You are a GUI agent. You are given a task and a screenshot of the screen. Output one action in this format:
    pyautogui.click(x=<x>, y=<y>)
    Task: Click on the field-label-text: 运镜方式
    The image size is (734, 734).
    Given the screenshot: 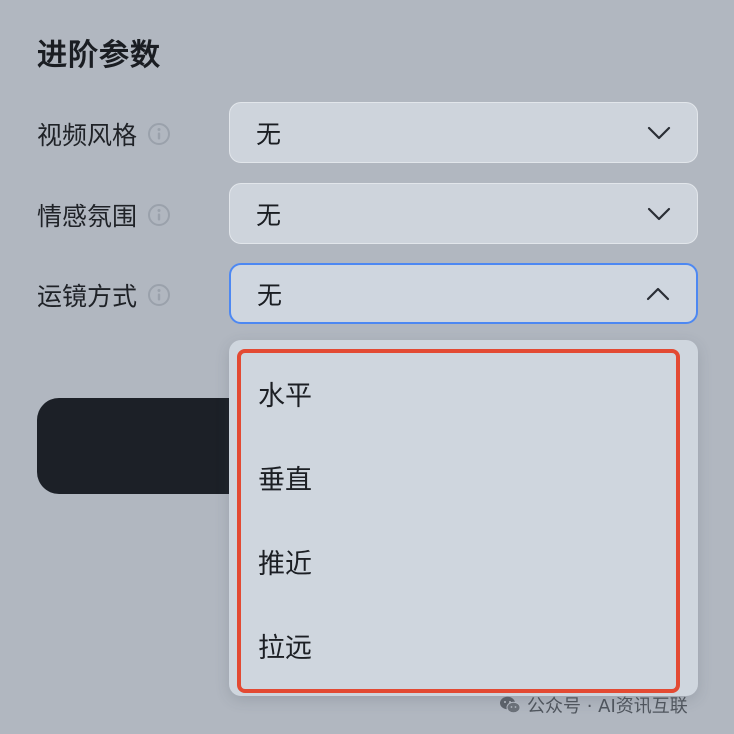 What is the action you would take?
    pyautogui.click(x=87, y=296)
    